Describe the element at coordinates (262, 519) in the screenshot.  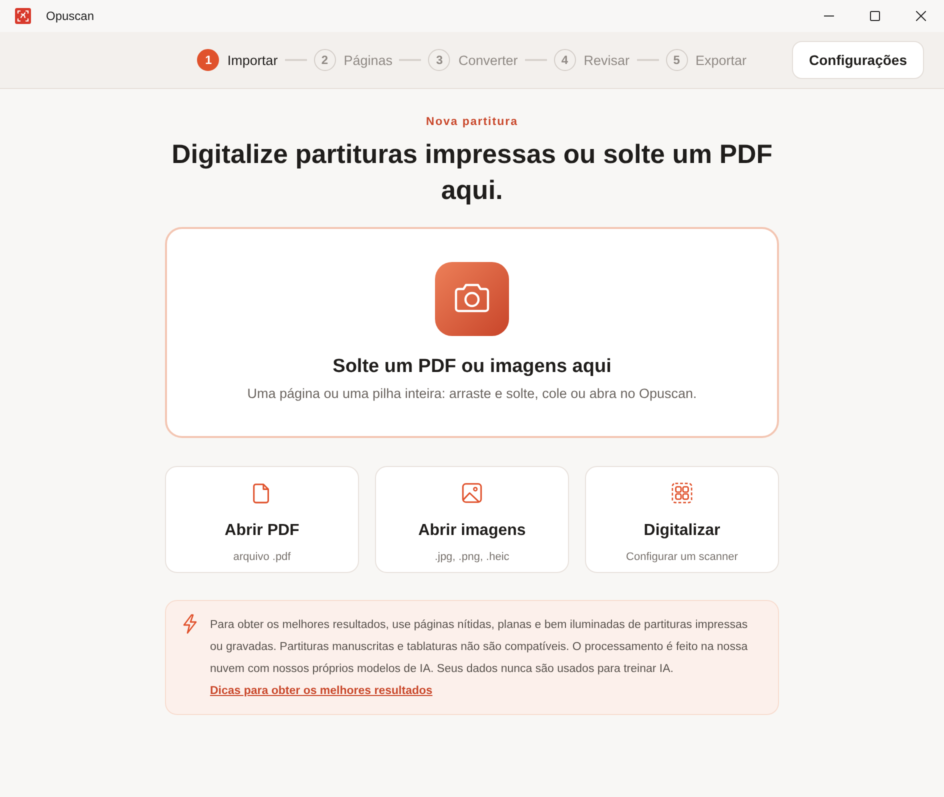
I see `option-card: Abrir PDF arquivo .pdf` at that location.